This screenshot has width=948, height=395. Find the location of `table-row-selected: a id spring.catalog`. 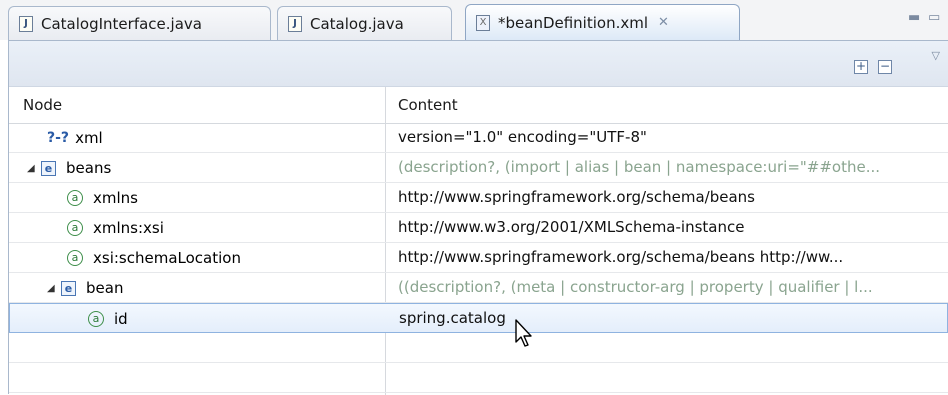

table-row-selected: a id spring.catalog is located at coordinates (478, 318).